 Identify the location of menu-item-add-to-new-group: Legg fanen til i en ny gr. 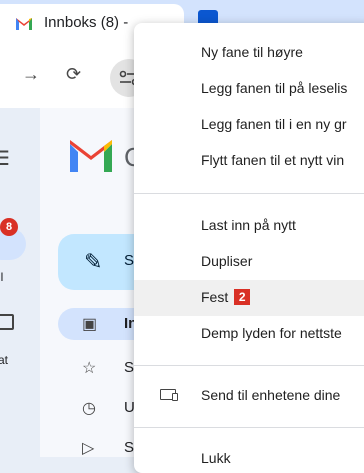
(249, 125).